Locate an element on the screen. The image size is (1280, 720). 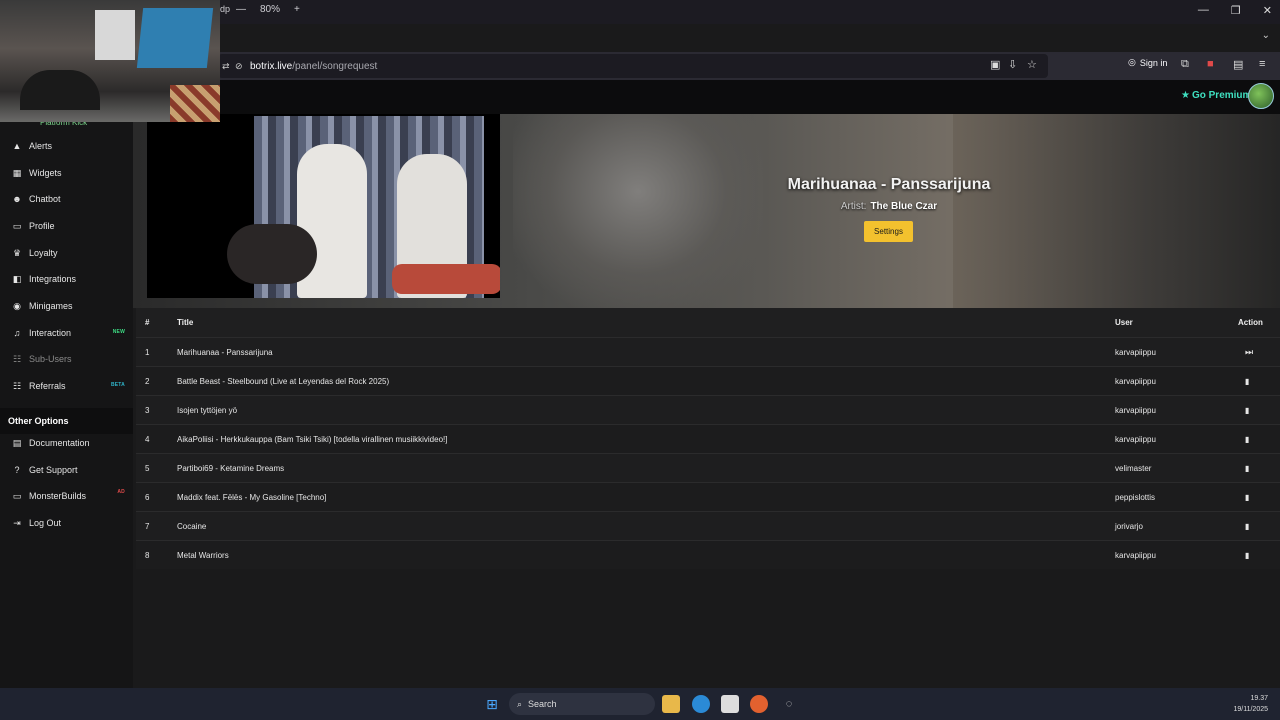
windows-start-icon: ⊞ is located at coordinates (492, 704).